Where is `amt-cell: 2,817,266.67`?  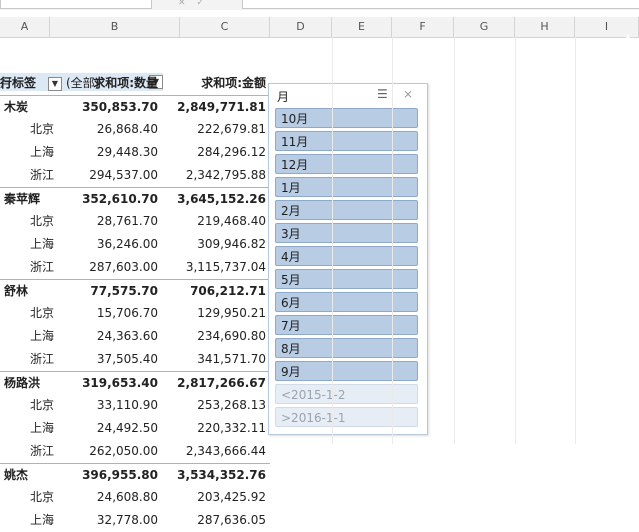
amt-cell: 2,817,266.67 is located at coordinates (221, 383).